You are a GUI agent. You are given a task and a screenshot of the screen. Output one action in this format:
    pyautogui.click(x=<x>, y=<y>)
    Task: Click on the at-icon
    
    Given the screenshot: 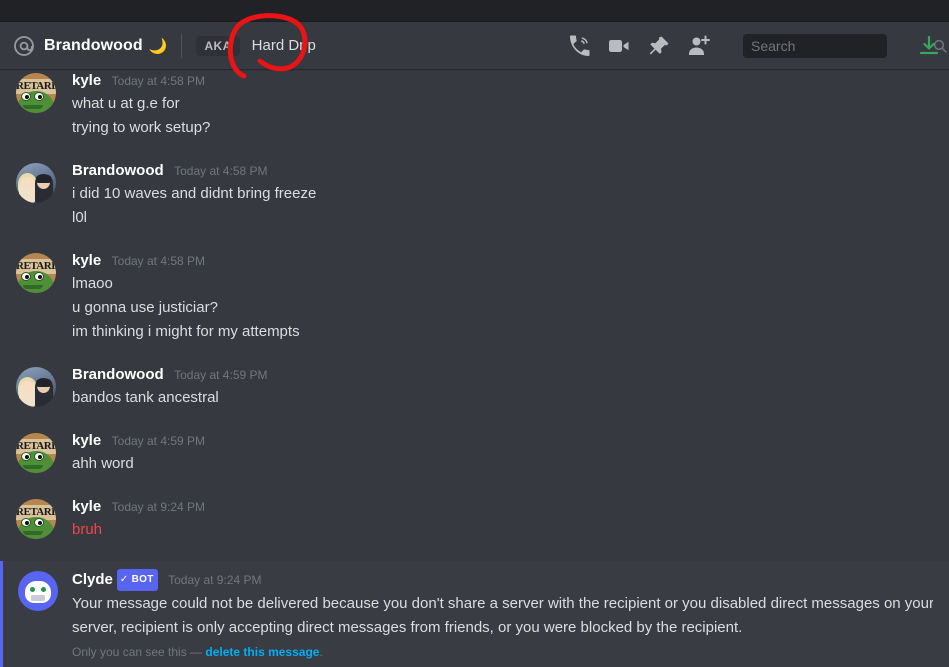 What is the action you would take?
    pyautogui.click(x=24, y=46)
    